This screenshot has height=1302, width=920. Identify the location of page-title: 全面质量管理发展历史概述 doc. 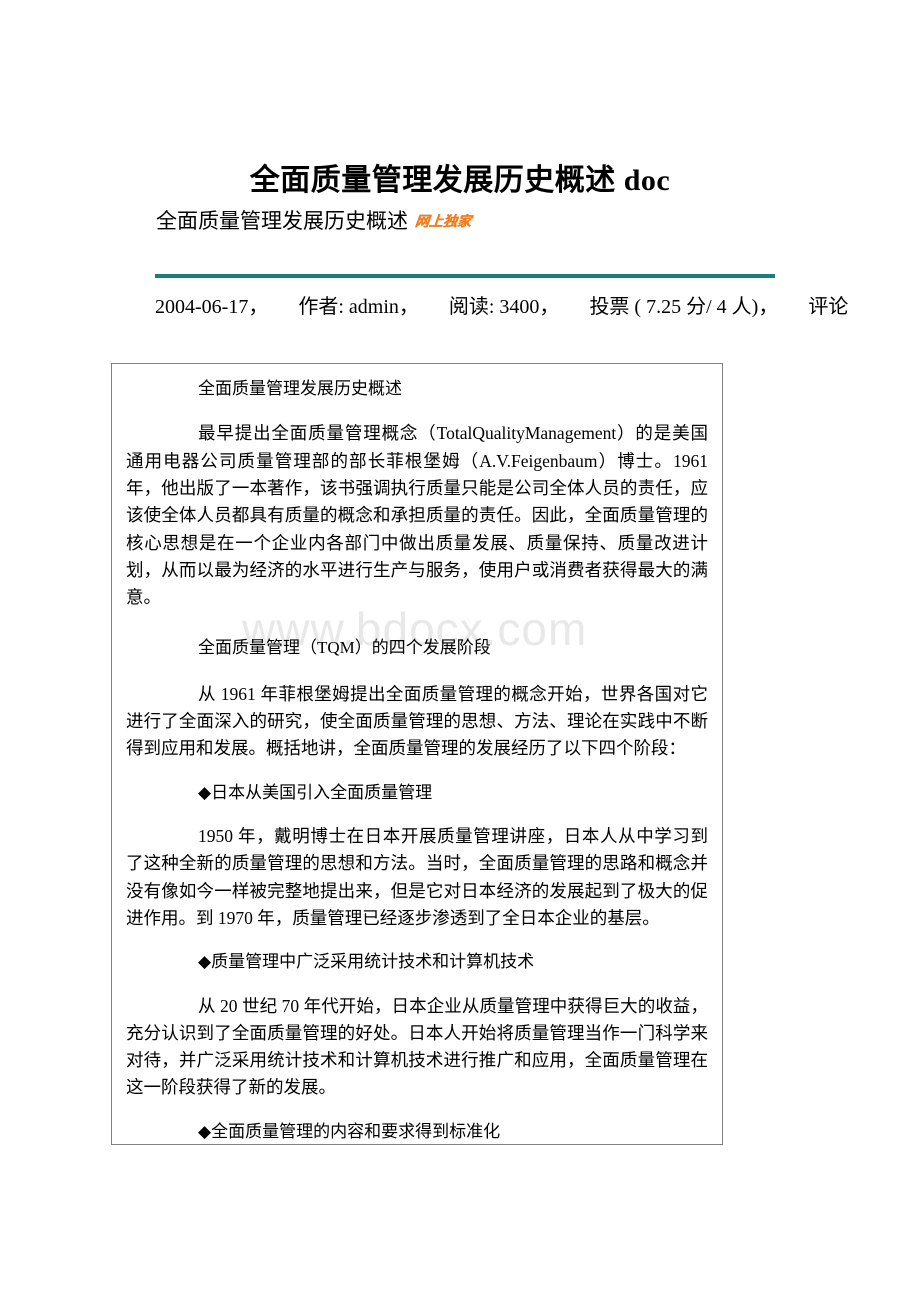
(460, 181).